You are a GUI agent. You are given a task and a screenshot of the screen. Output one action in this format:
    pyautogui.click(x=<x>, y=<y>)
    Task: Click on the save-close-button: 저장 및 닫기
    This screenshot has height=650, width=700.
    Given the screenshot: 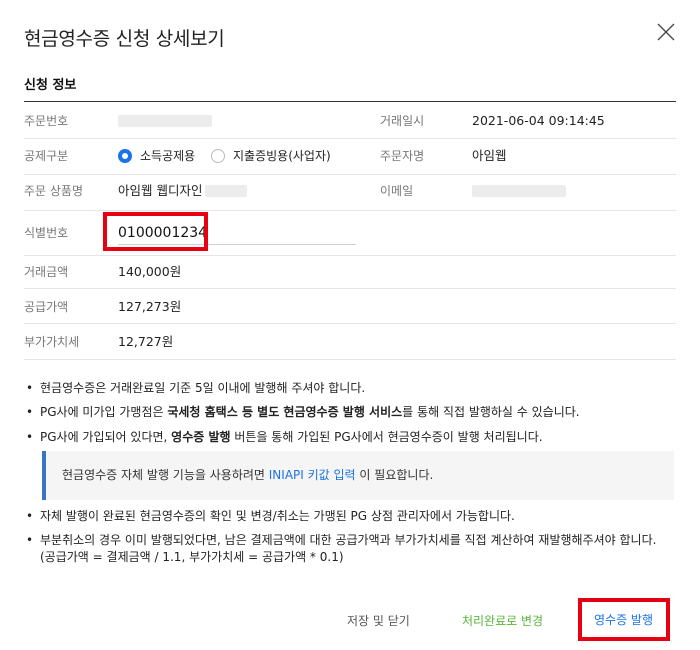 What is the action you would take?
    pyautogui.click(x=378, y=621)
    